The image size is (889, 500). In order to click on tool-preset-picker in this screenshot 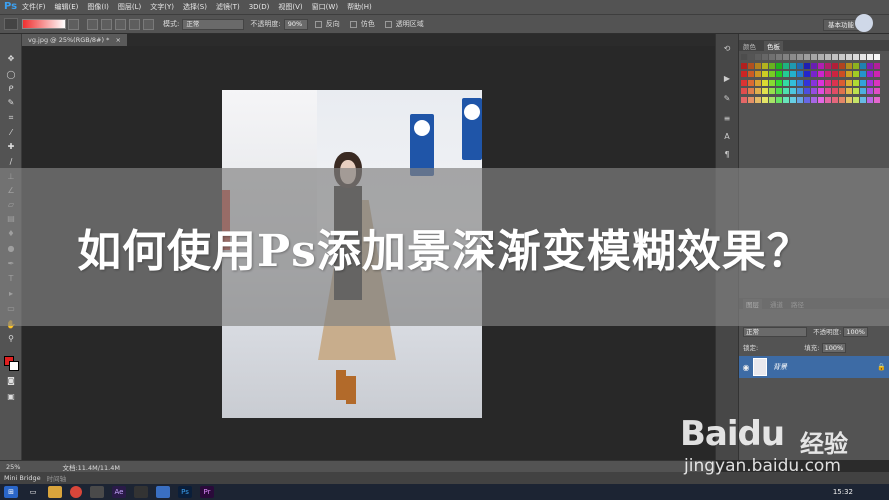, I will do `click(11, 24)`.